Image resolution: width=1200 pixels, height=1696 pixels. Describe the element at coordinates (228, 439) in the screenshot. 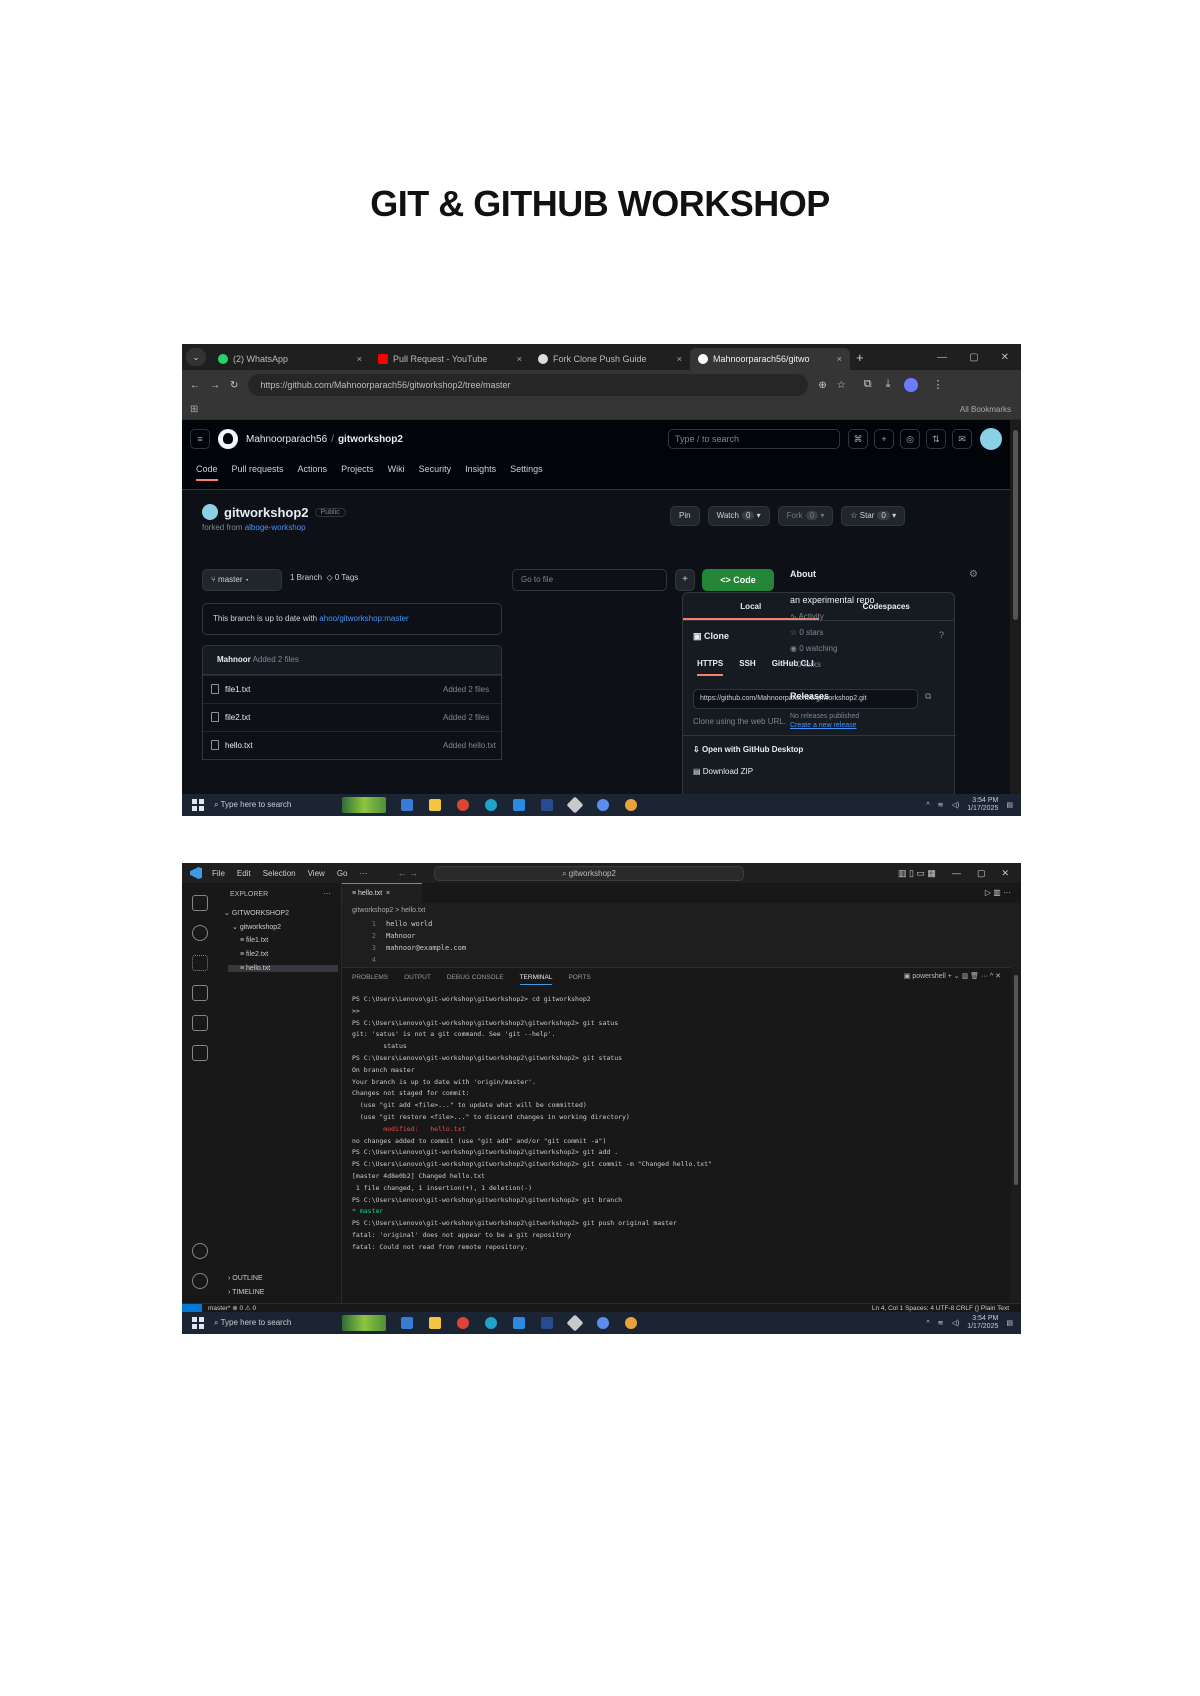

I see `github-logo-icon` at that location.